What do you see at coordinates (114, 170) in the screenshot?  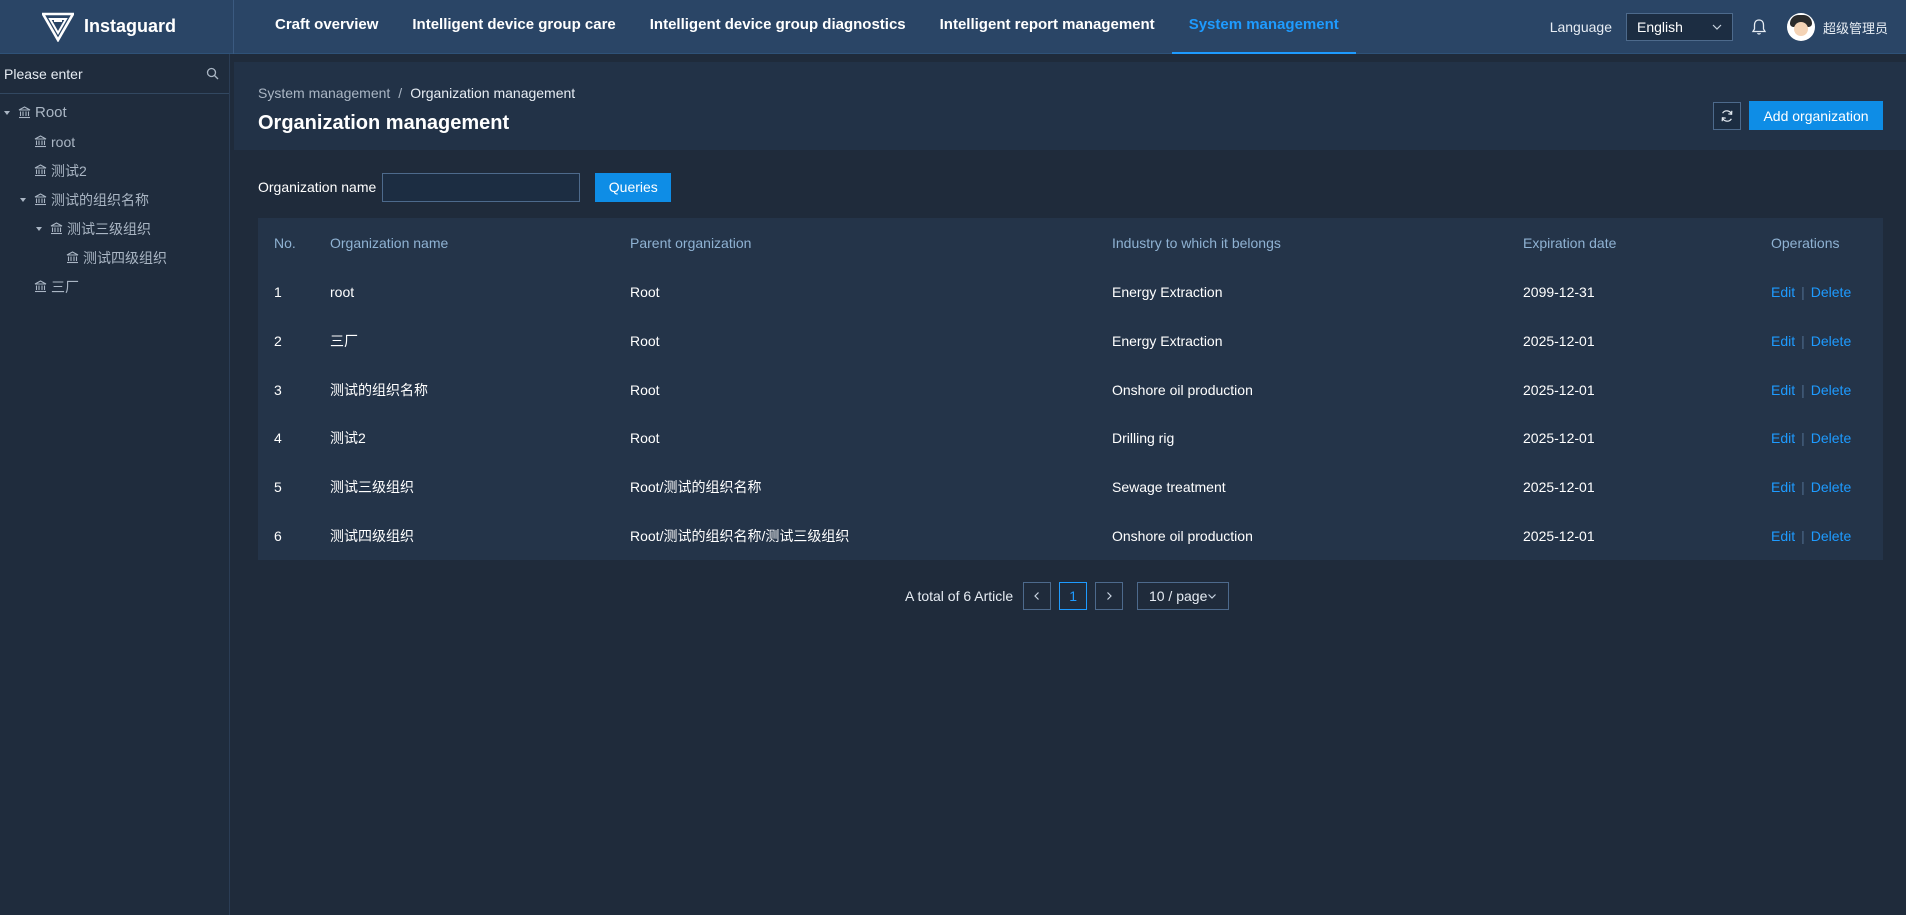 I see `tree-node: 测试2` at bounding box center [114, 170].